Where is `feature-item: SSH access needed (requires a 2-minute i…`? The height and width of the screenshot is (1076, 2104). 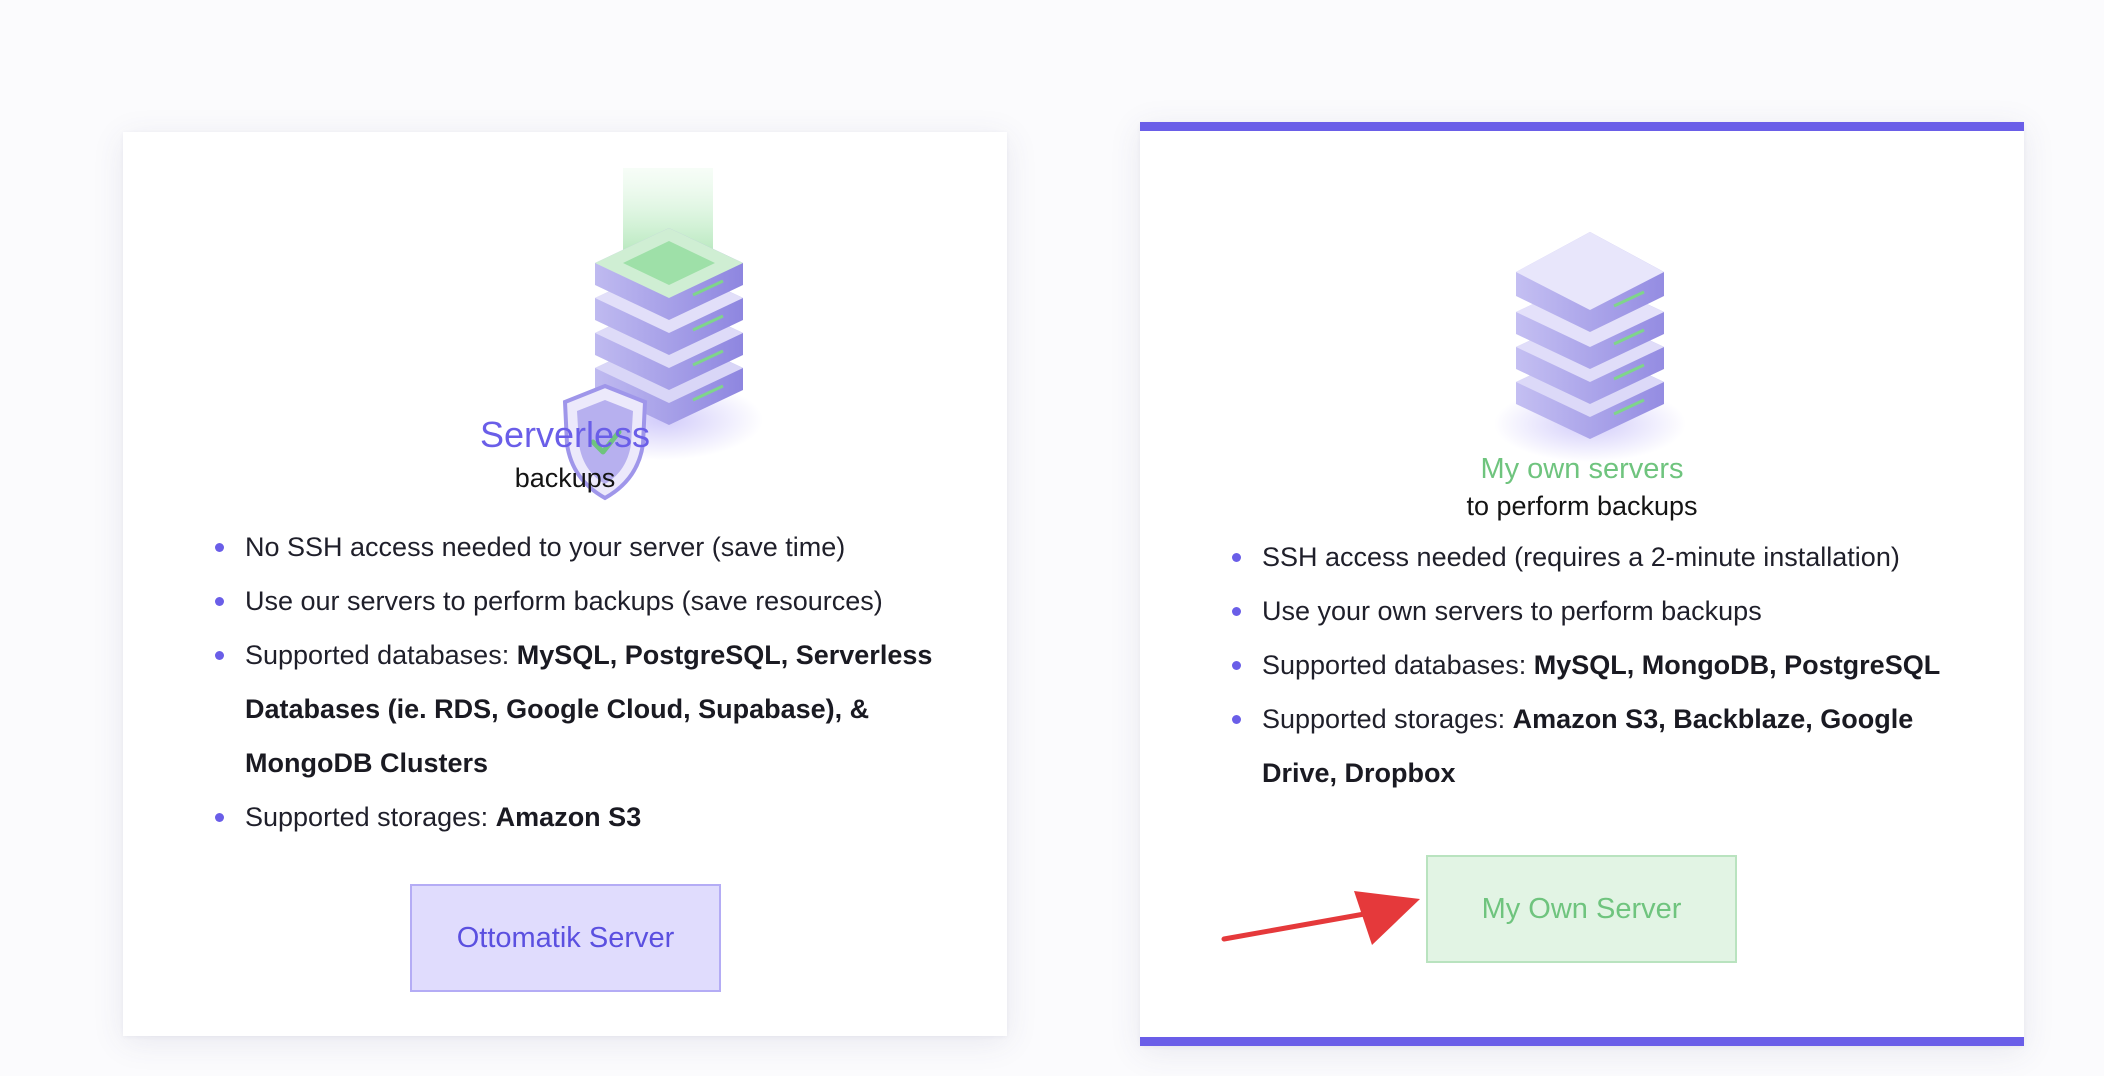 feature-item: SSH access needed (requires a 2-minute i… is located at coordinates (1600, 557).